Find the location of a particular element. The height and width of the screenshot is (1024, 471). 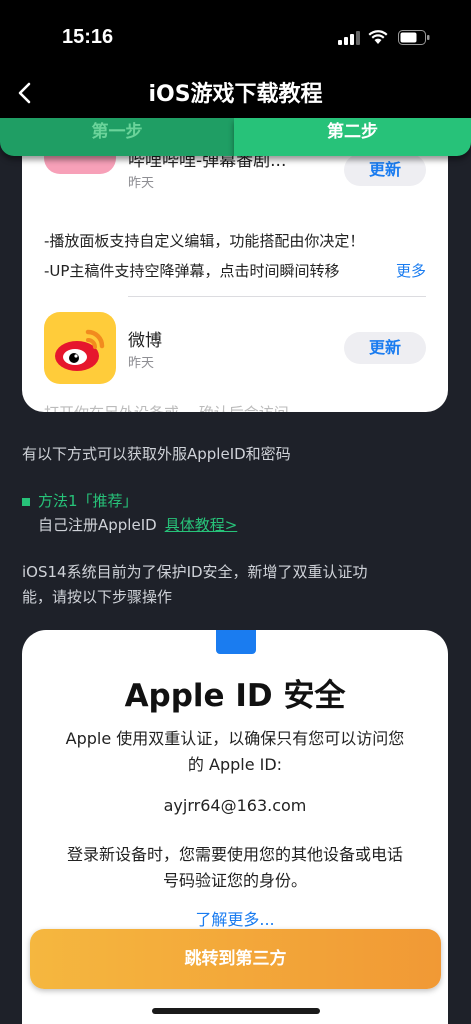

jump-to-third-party-button: 跳转到第三方 is located at coordinates (235, 959).